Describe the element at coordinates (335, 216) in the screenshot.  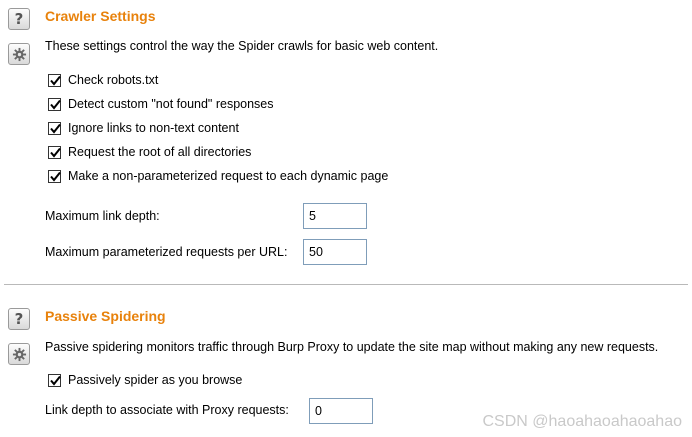
I see `max-link-depth-input: 5` at that location.